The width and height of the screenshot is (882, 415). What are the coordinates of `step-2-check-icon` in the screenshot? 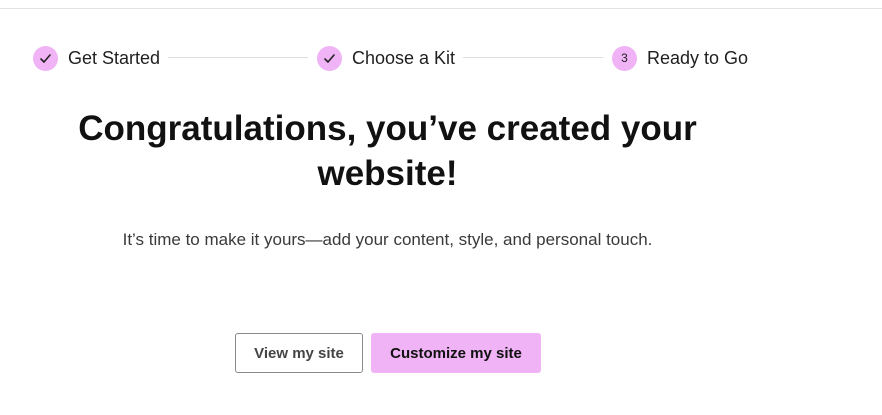 It's located at (329, 58).